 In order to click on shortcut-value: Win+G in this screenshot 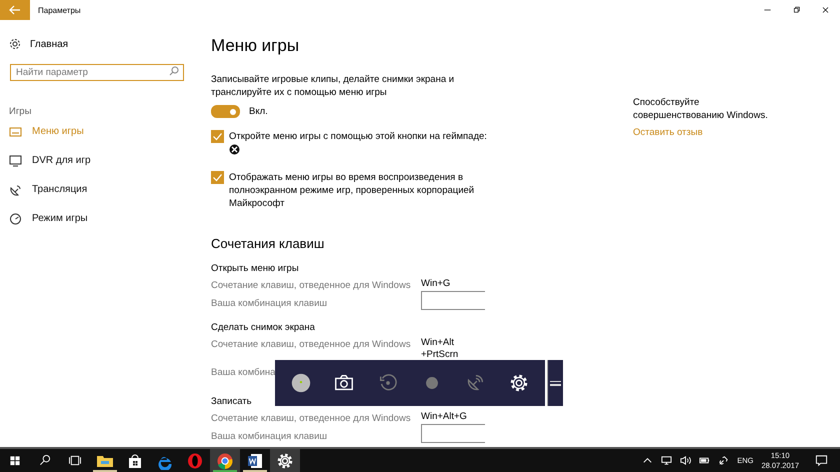, I will do `click(435, 284)`.